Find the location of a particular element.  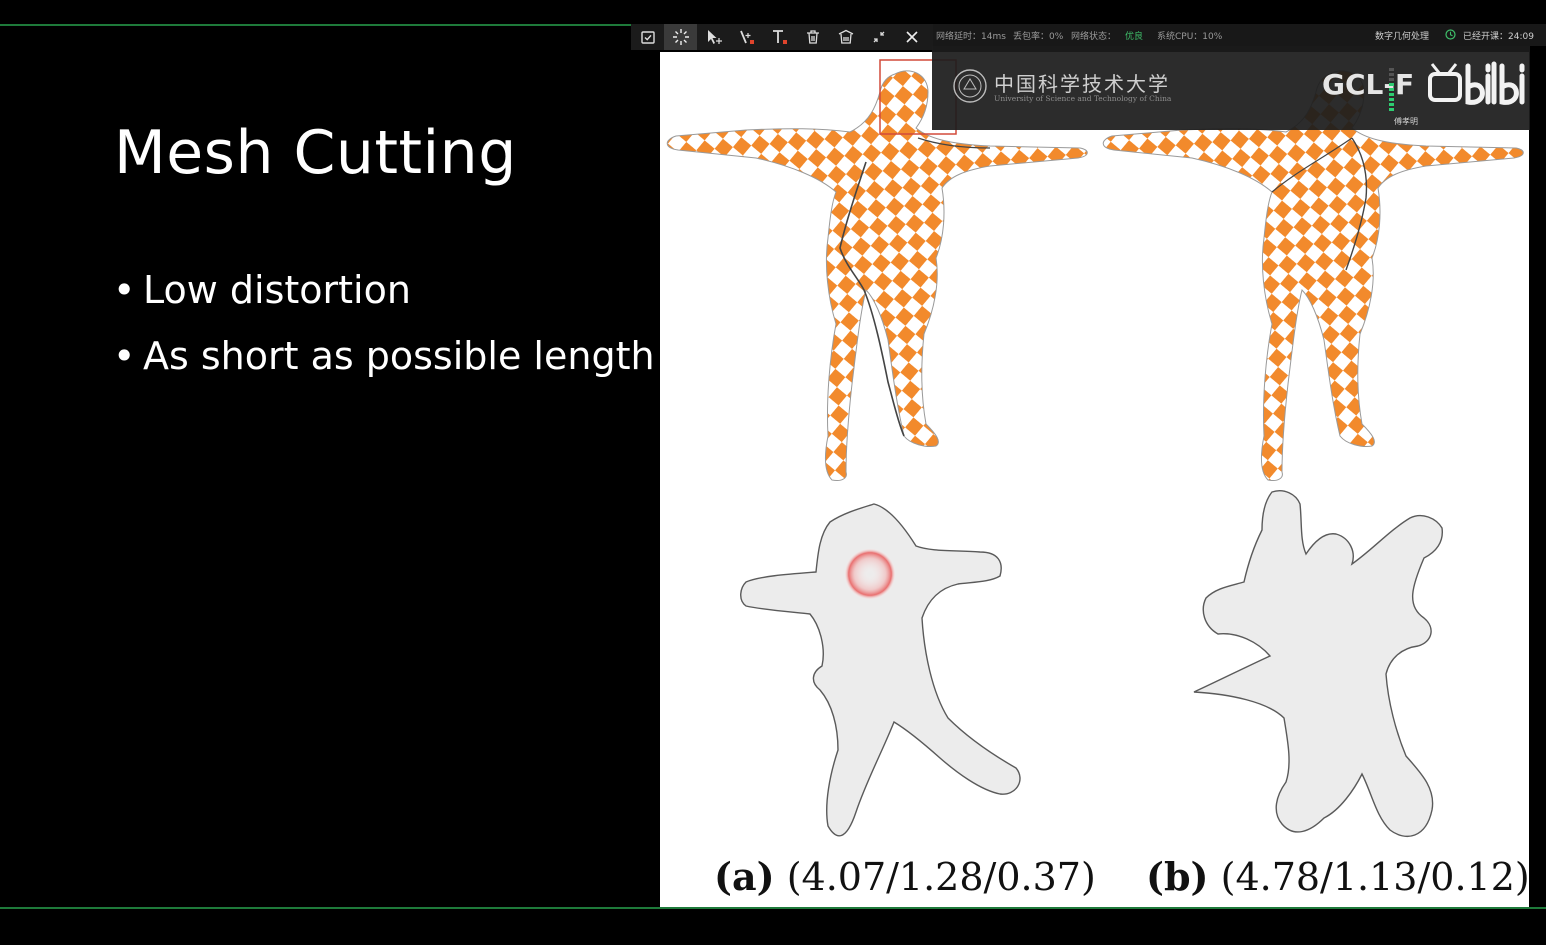

laser-pointer-icon is located at coordinates (680, 37).